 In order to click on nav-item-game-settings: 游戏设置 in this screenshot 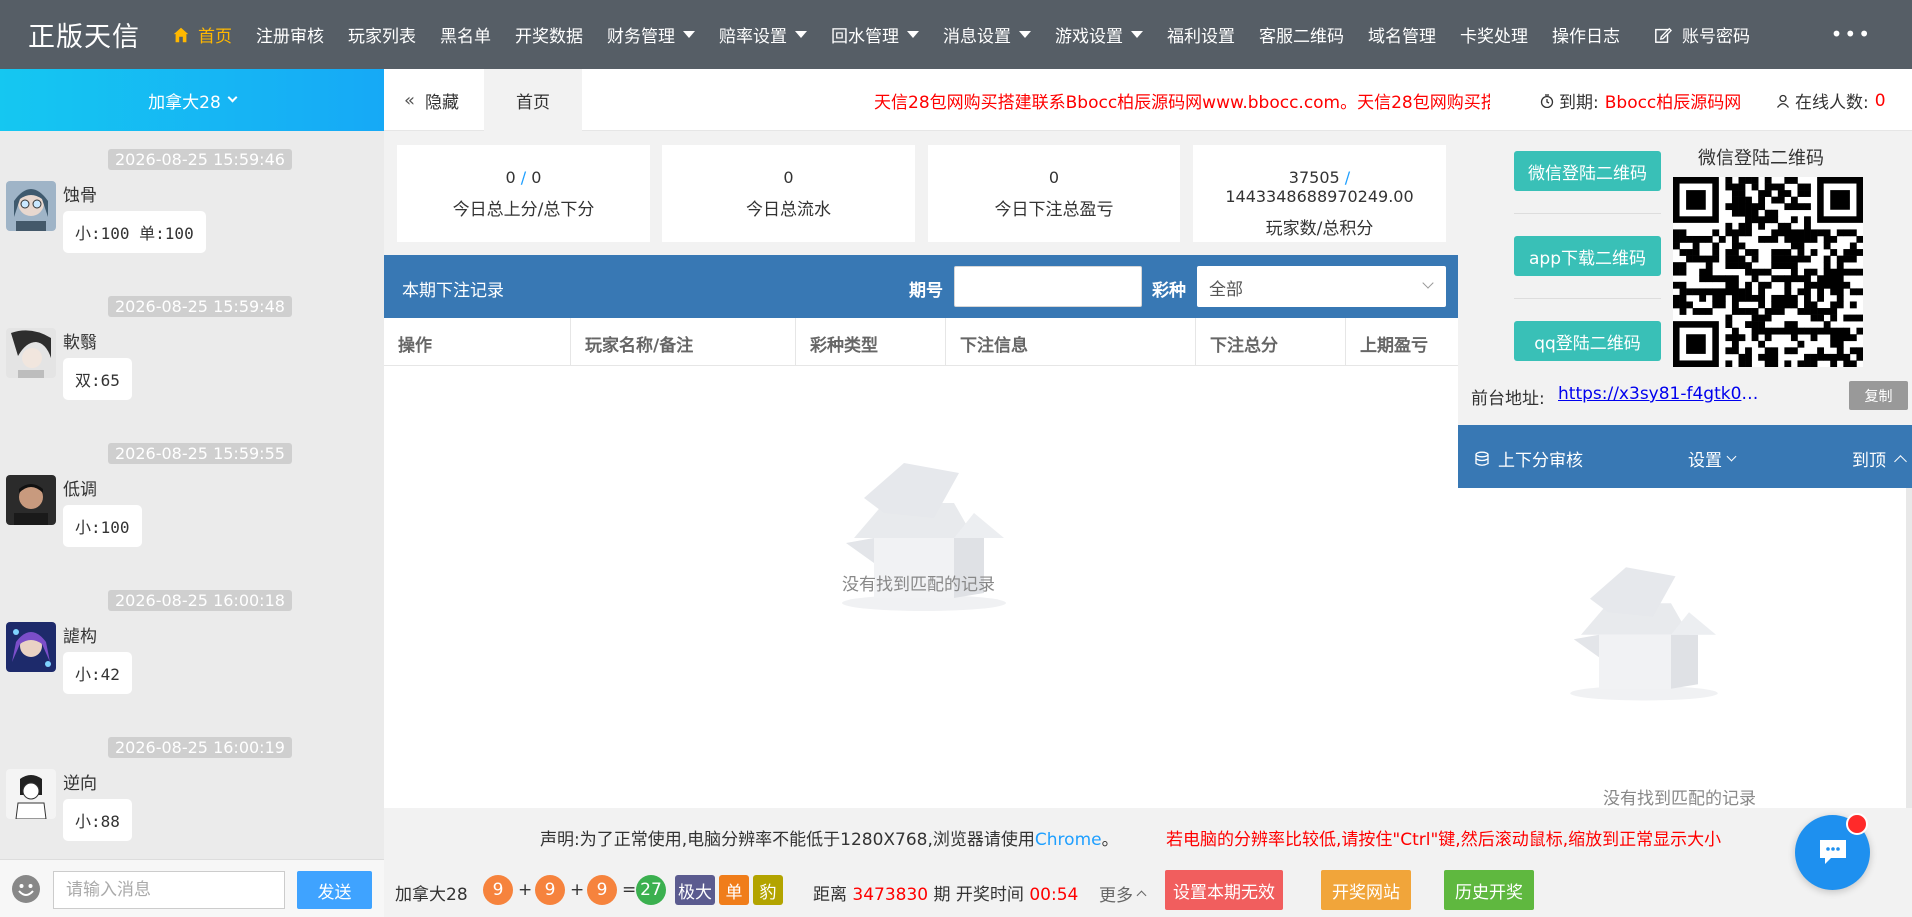, I will do `click(1099, 34)`.